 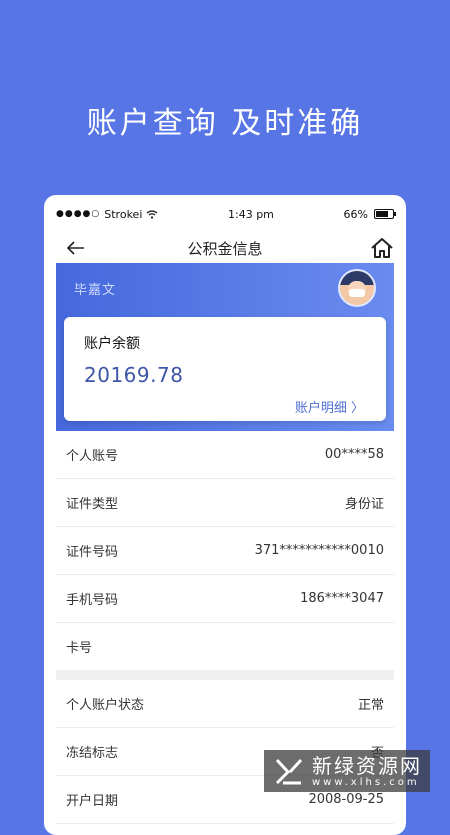 I want to click on list-item: 证件号码 371***********0010, so click(x=225, y=551).